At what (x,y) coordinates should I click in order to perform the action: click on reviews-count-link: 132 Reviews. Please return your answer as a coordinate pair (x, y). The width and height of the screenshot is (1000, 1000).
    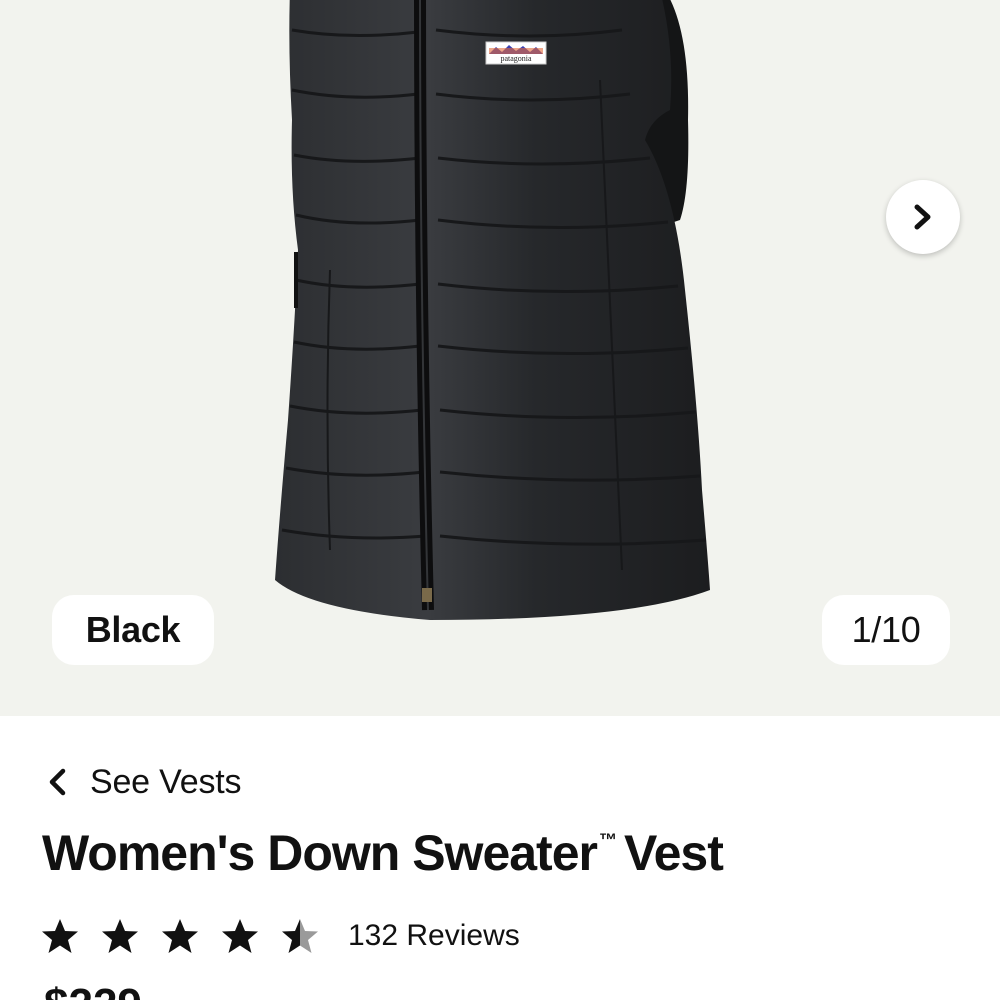
    Looking at the image, I should click on (434, 936).